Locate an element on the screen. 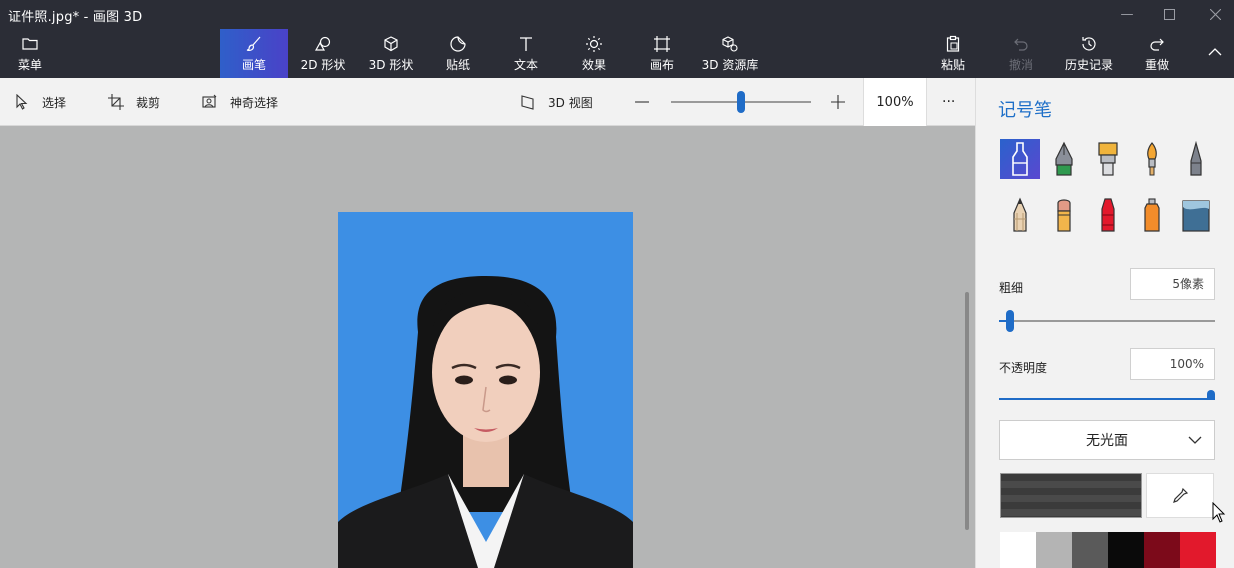 This screenshot has width=1234, height=568. library-icon is located at coordinates (730, 43).